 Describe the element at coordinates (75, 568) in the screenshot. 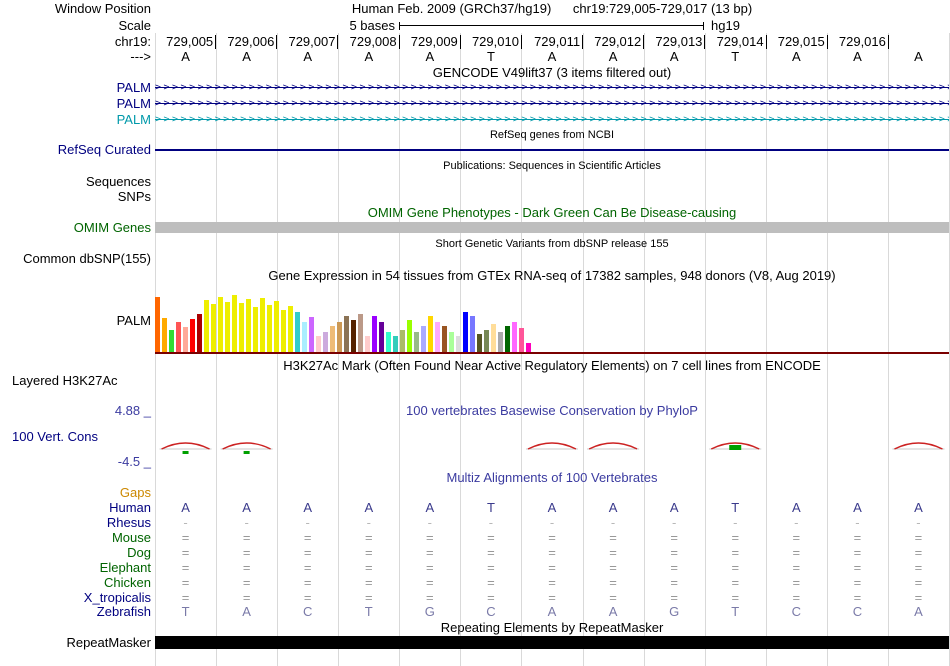

I see `multiz-label-elephant: Elephant` at that location.